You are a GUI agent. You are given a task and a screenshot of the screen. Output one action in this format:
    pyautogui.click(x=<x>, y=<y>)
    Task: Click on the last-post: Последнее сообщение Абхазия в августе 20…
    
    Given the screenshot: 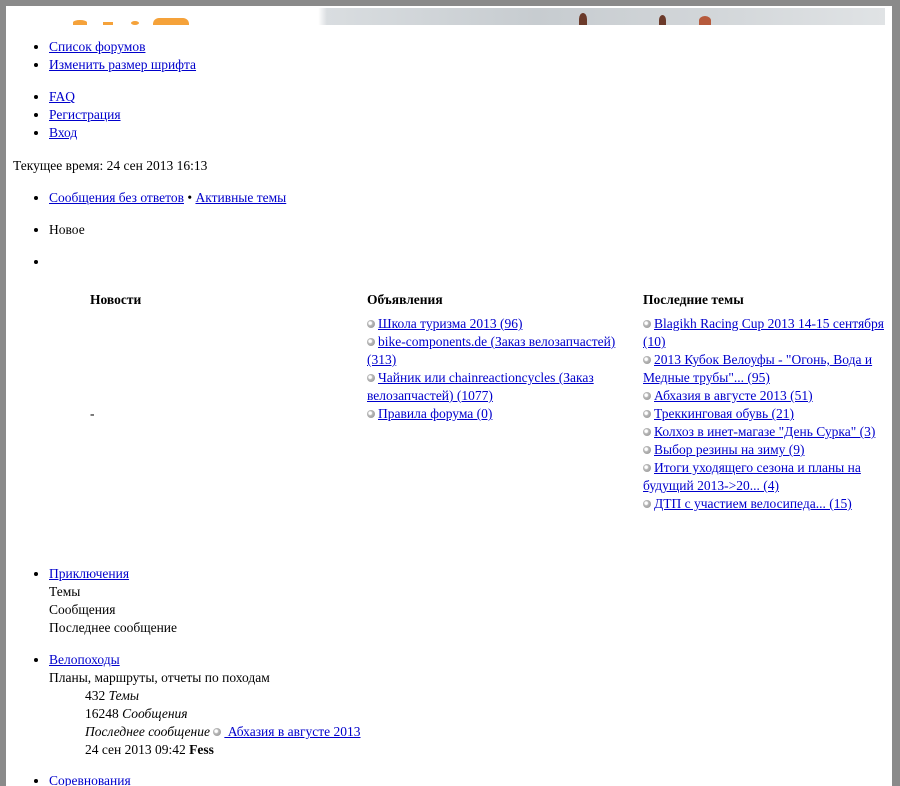 What is the action you would take?
    pyautogui.click(x=223, y=732)
    